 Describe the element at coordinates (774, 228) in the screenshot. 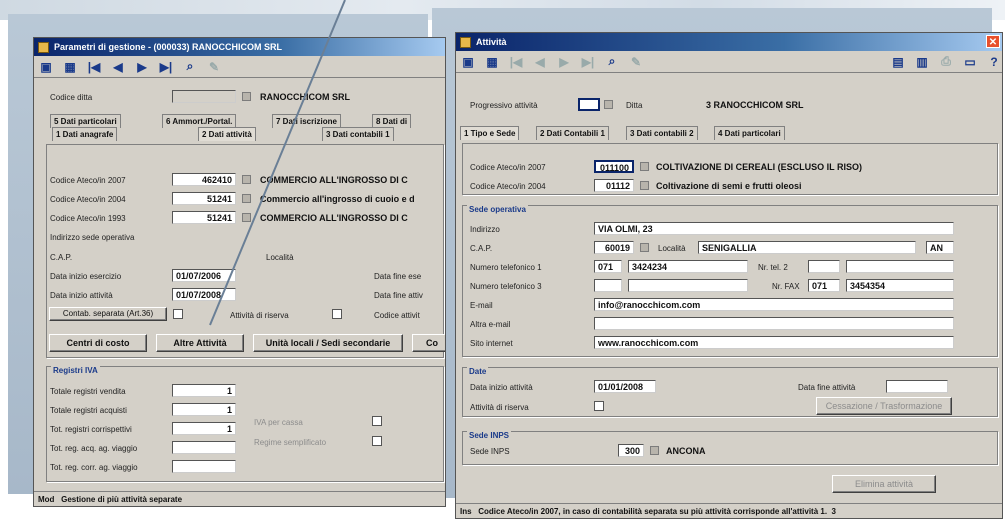

I see `indirizzo-field: VIA OLMI, 23` at that location.